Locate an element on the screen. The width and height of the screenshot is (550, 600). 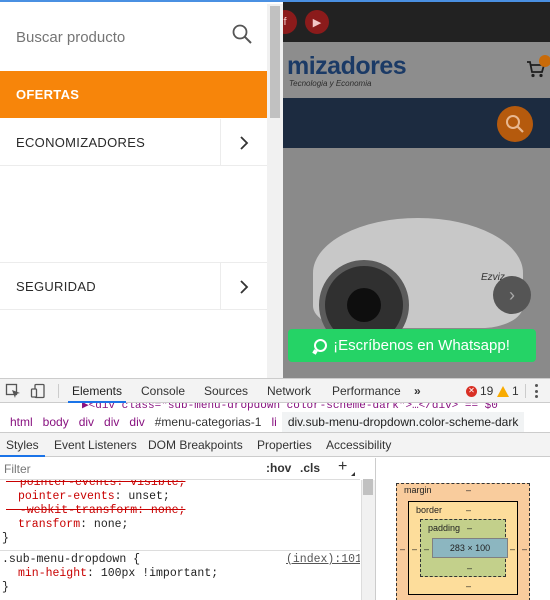
tab-sources: Sources is located at coordinates (226, 391).